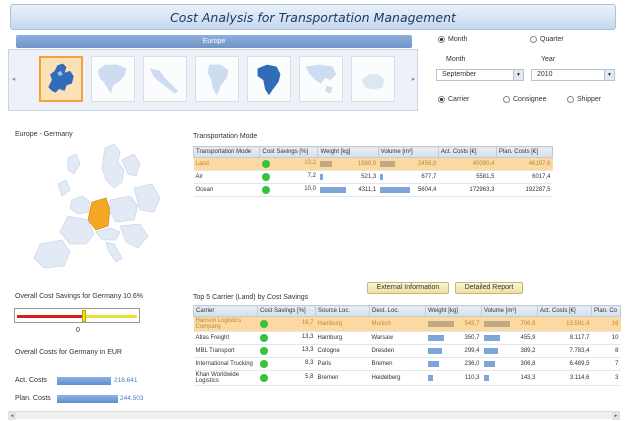  What do you see at coordinates (397, 338) in the screenshot?
I see `dest-cell: Warsaw` at bounding box center [397, 338].